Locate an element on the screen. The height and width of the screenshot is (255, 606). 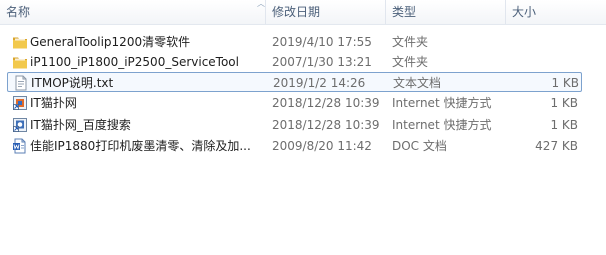
column-header: 名称 ︿ 修改日期 类型 大小 is located at coordinates (303, 12).